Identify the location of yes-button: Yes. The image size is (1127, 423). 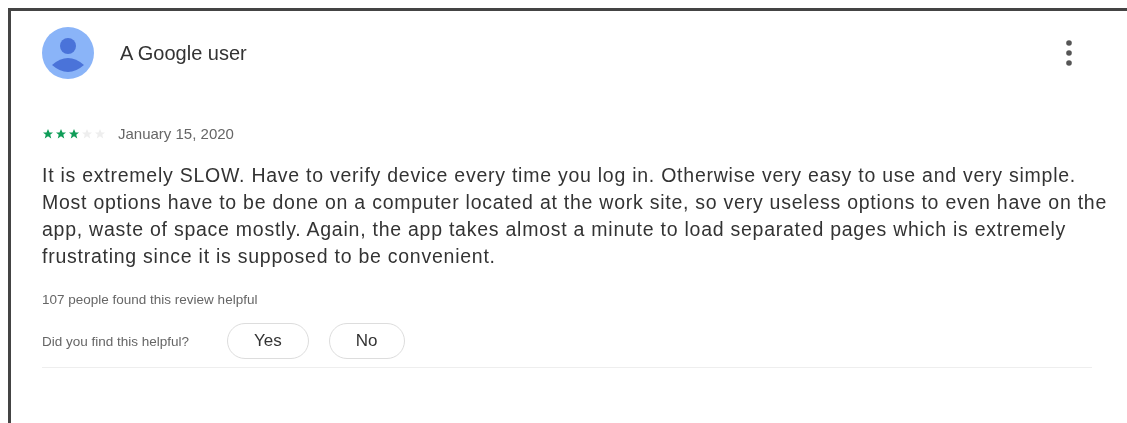
(268, 341).